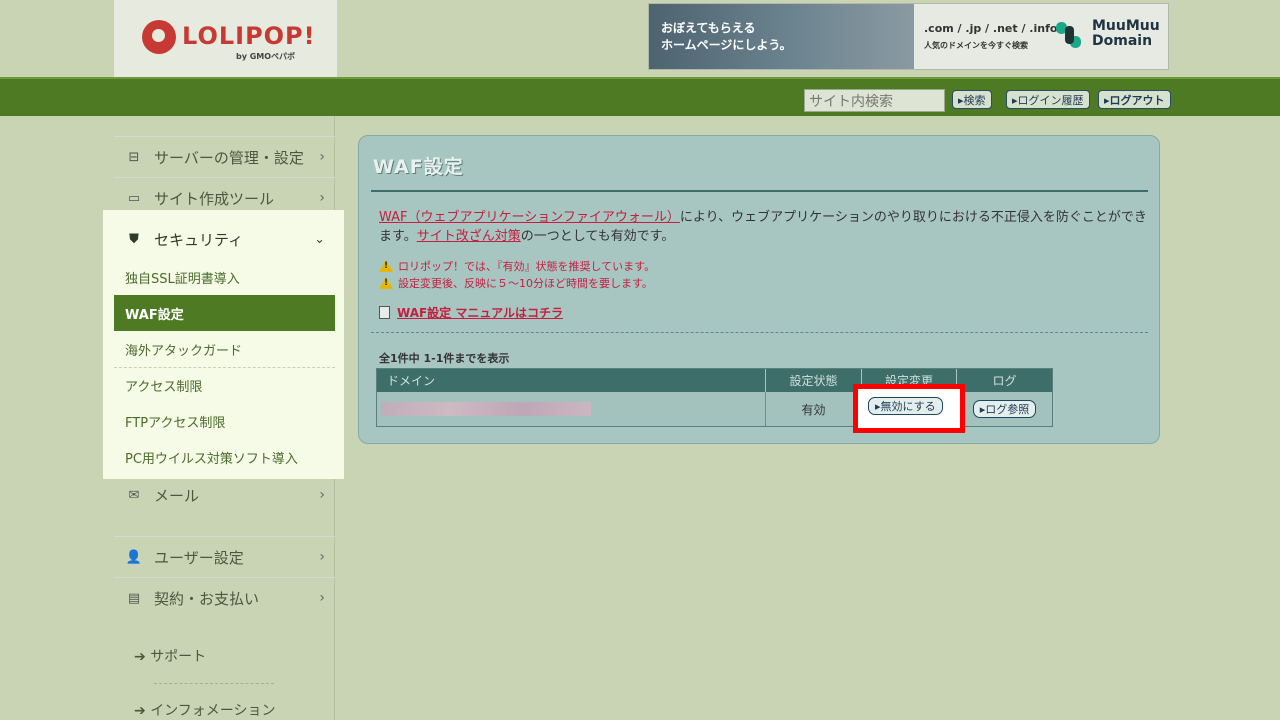  Describe the element at coordinates (814, 380) in the screenshot. I see `column-header-status: 設定状態` at that location.